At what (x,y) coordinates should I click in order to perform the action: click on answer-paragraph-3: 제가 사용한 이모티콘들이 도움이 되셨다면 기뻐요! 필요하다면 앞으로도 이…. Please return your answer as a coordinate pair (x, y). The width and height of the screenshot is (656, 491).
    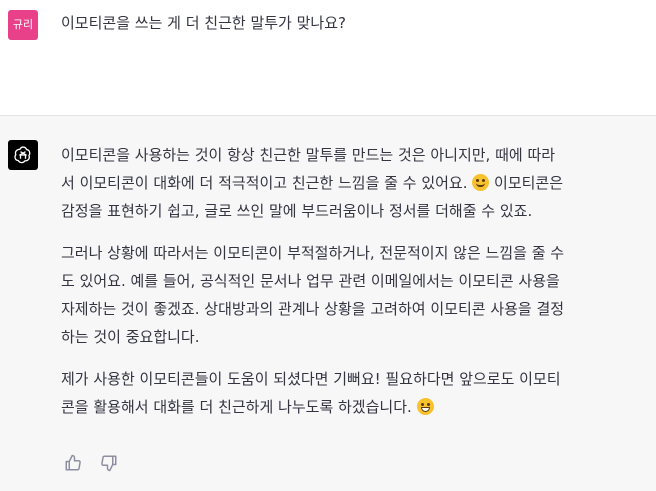
    Looking at the image, I should click on (351, 393).